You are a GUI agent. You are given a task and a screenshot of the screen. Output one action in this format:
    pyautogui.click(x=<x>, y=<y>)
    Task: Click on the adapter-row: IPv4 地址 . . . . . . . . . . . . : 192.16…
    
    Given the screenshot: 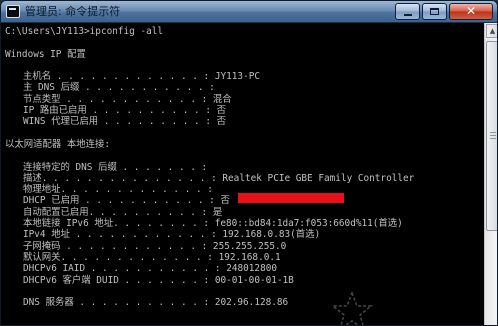 What is the action you would take?
    pyautogui.click(x=209, y=234)
    